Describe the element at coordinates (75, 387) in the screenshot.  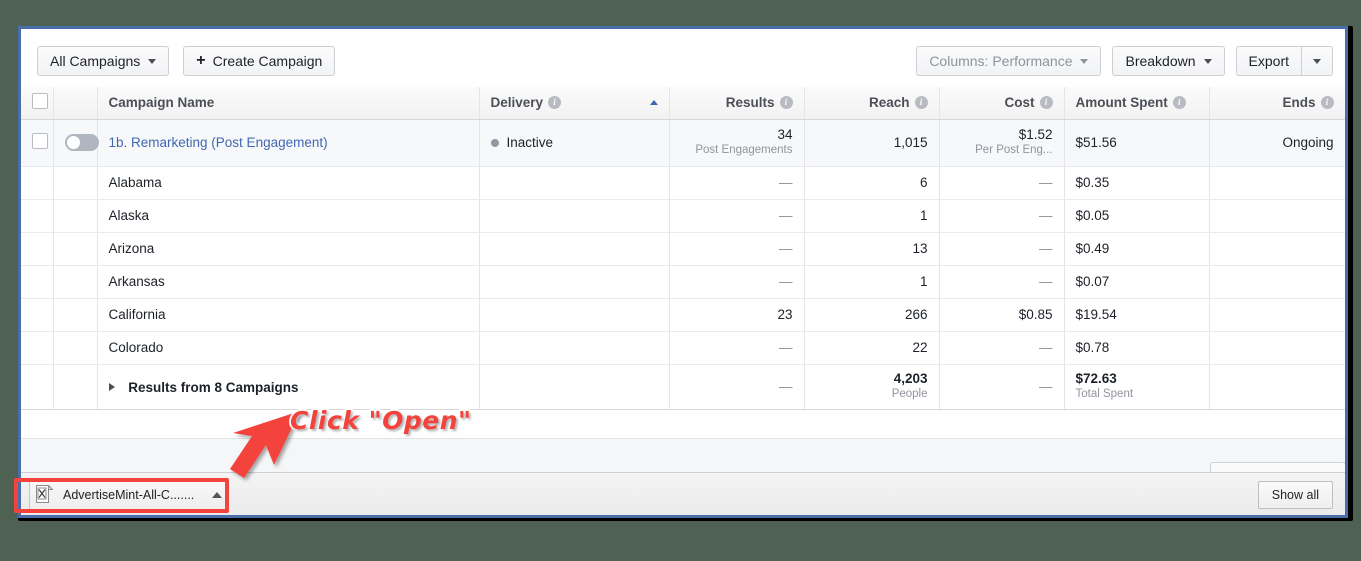
I see `totals-toggle-cell` at that location.